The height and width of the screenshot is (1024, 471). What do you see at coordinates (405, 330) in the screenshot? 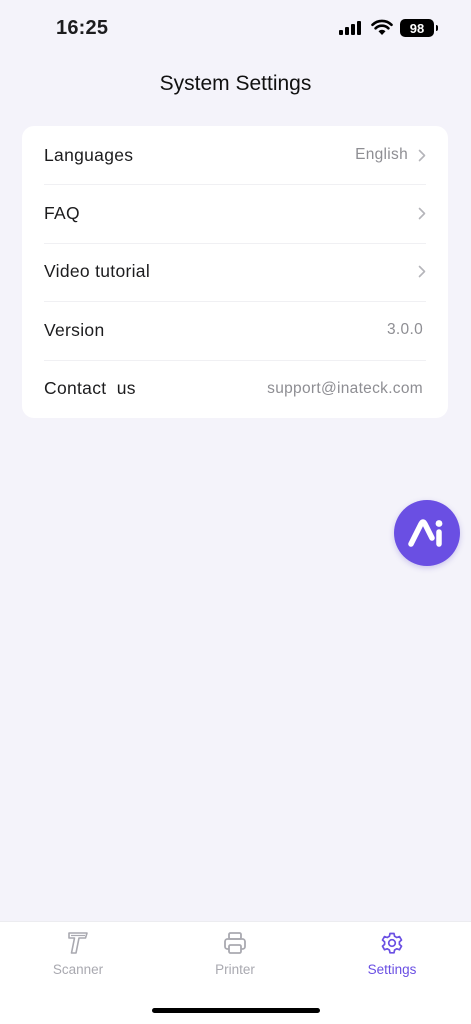
I see `row-value: 3.0.0` at bounding box center [405, 330].